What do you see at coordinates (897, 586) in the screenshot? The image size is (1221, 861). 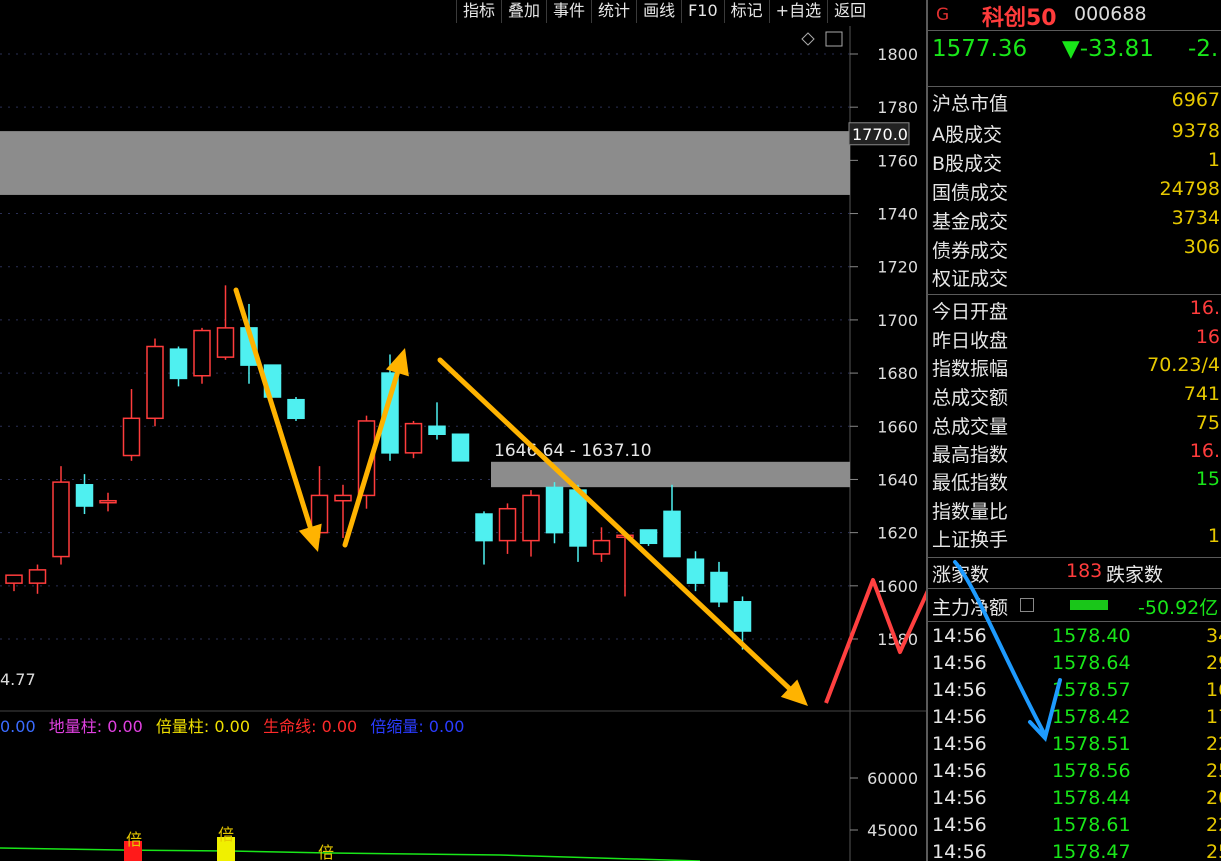 I see `y-tick-label: 1600` at bounding box center [897, 586].